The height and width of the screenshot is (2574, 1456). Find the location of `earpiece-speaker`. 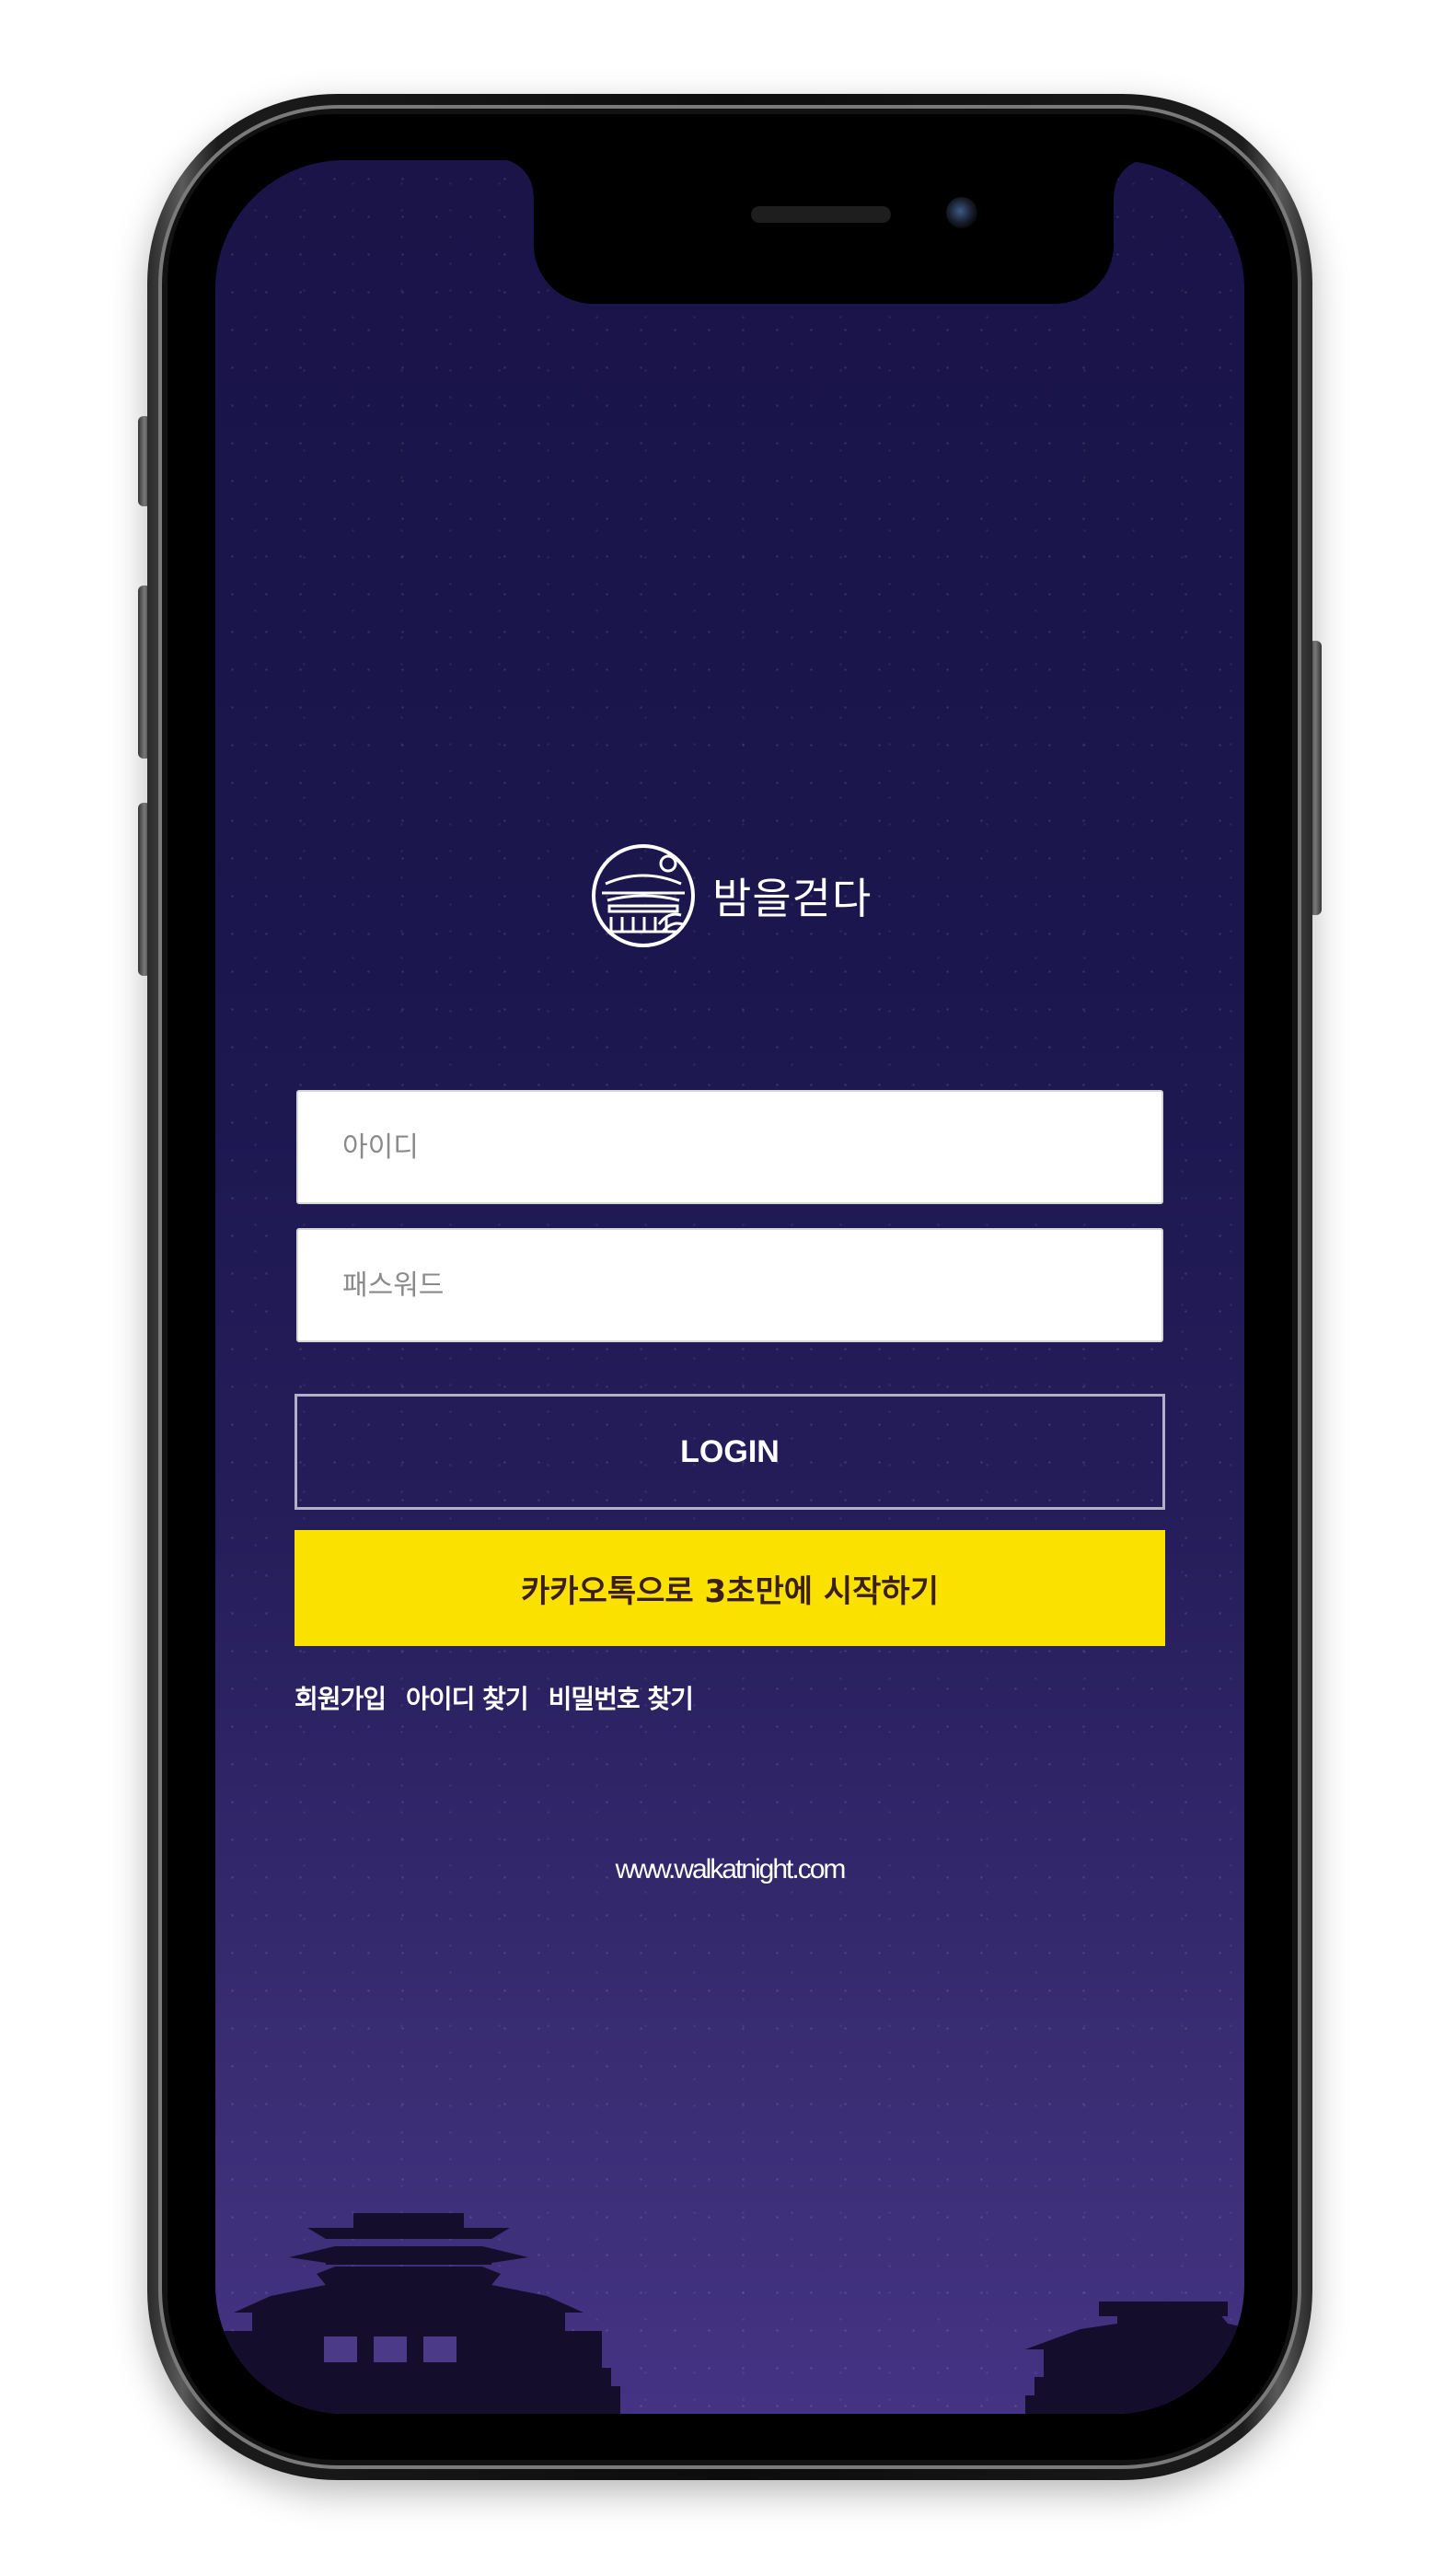

earpiece-speaker is located at coordinates (821, 215).